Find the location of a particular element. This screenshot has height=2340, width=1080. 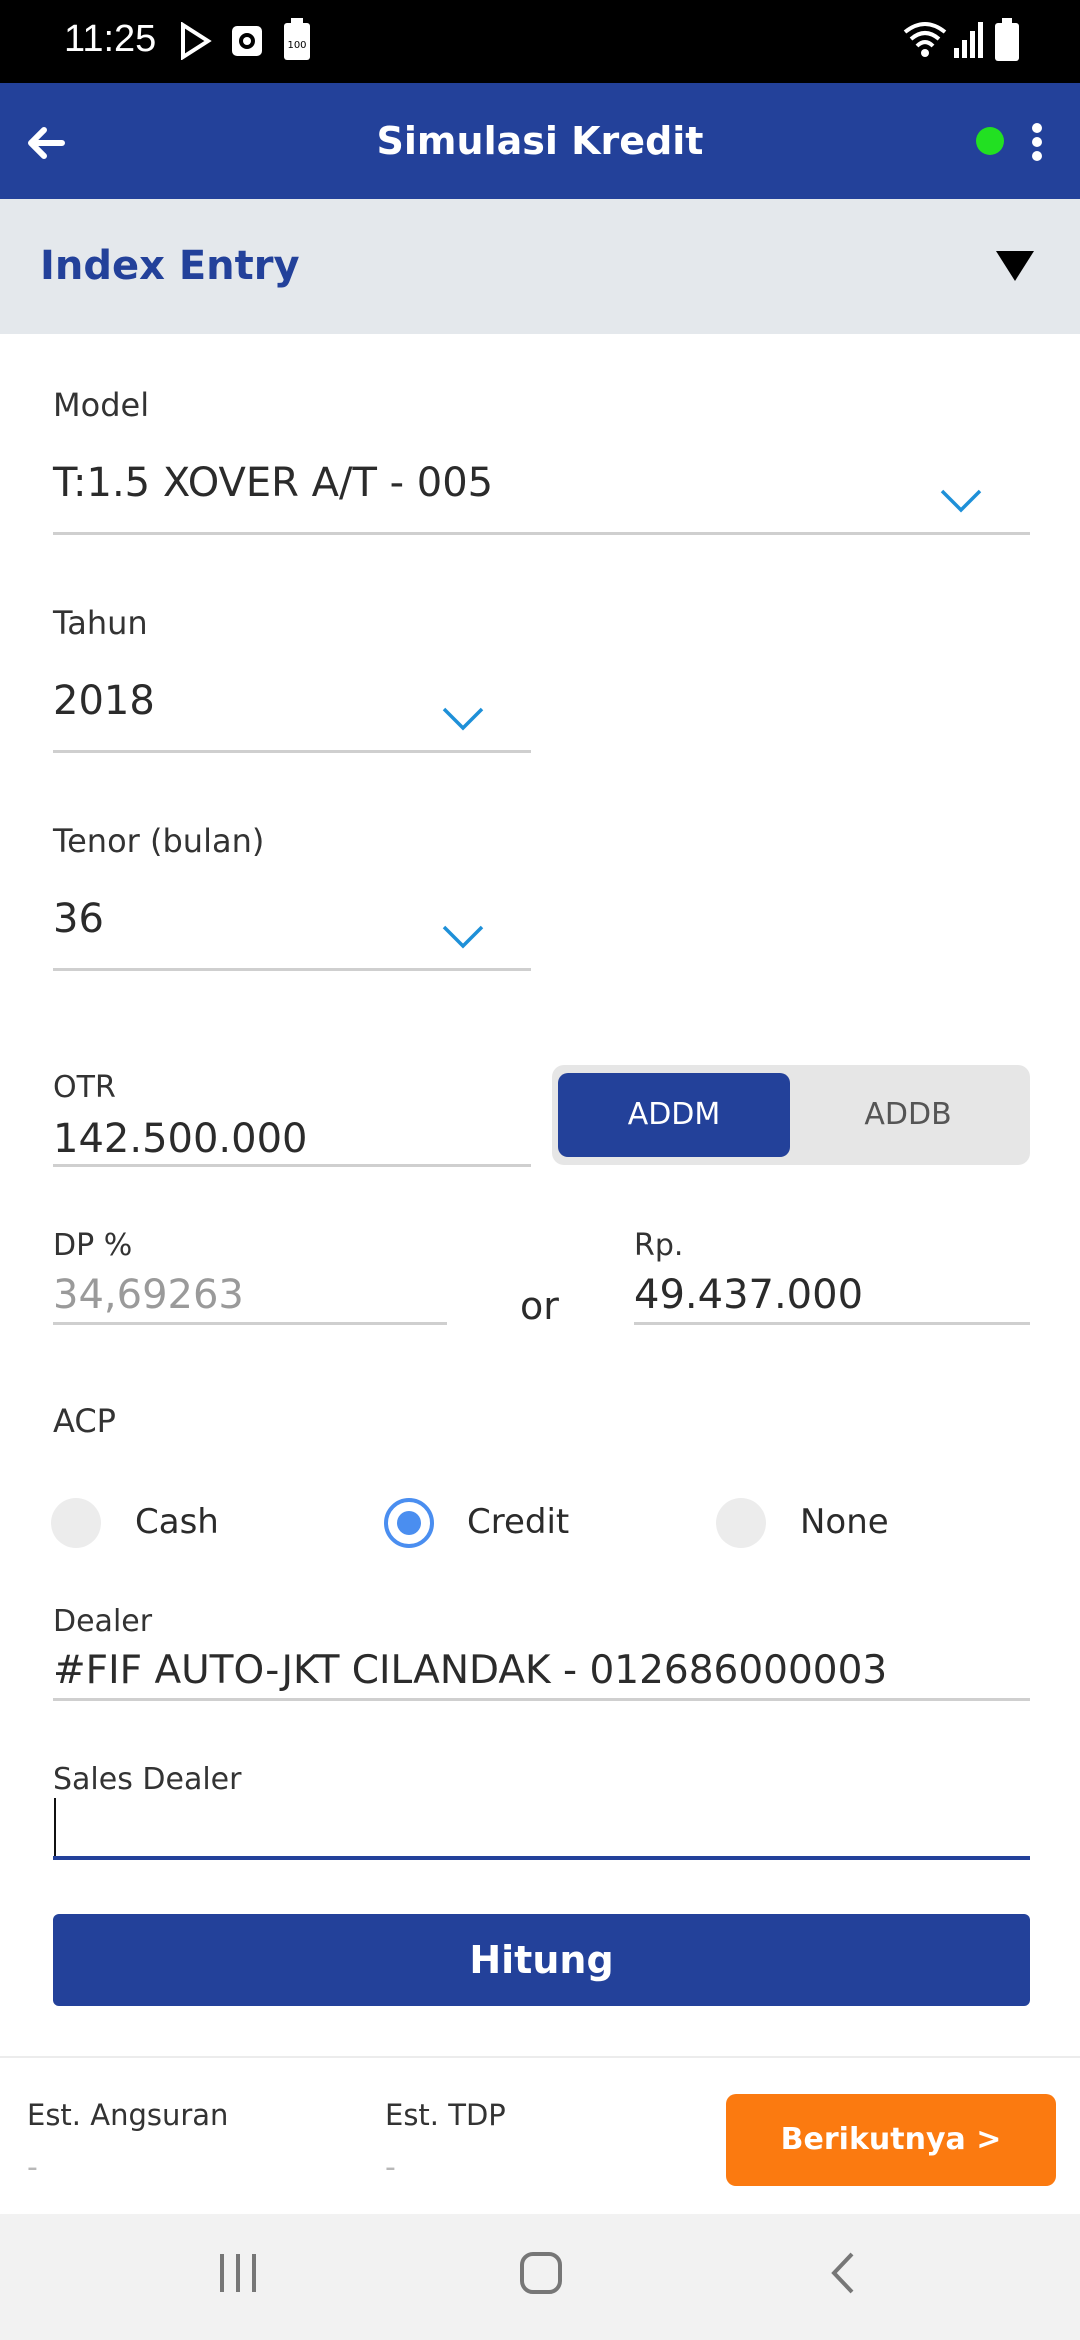

collapse-triangle-icon is located at coordinates (1015, 266).